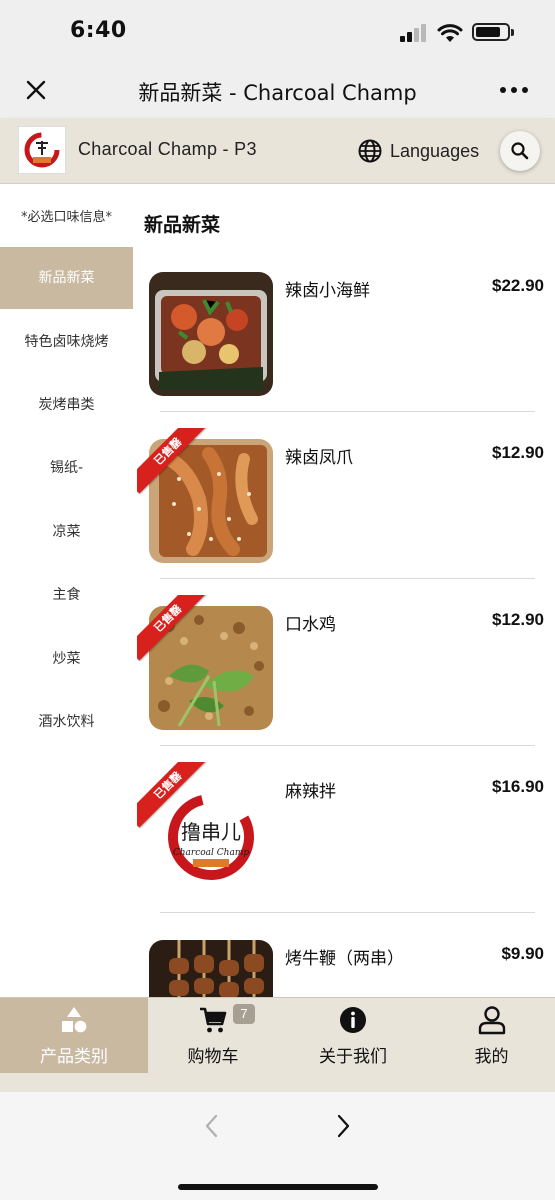 Image resolution: width=555 pixels, height=1200 pixels. Describe the element at coordinates (167, 149) in the screenshot. I see `store-name: Charcoal Champ - P3` at that location.